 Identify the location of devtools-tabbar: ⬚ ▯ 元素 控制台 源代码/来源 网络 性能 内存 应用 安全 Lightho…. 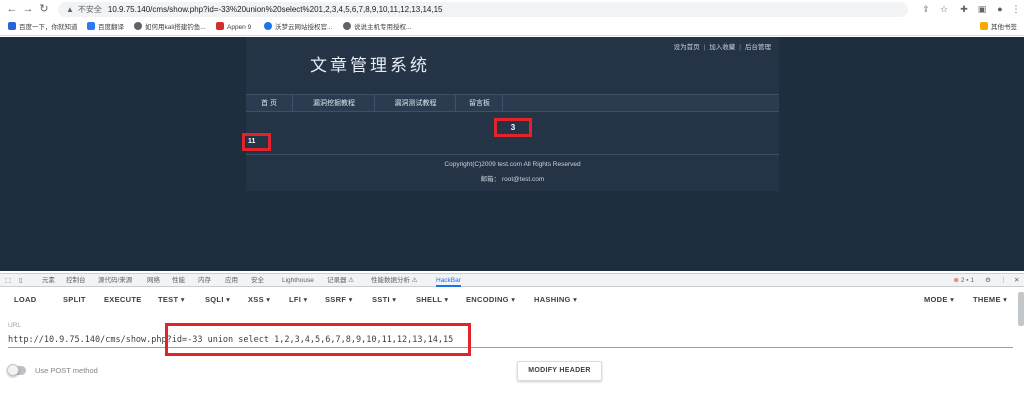
(512, 280).